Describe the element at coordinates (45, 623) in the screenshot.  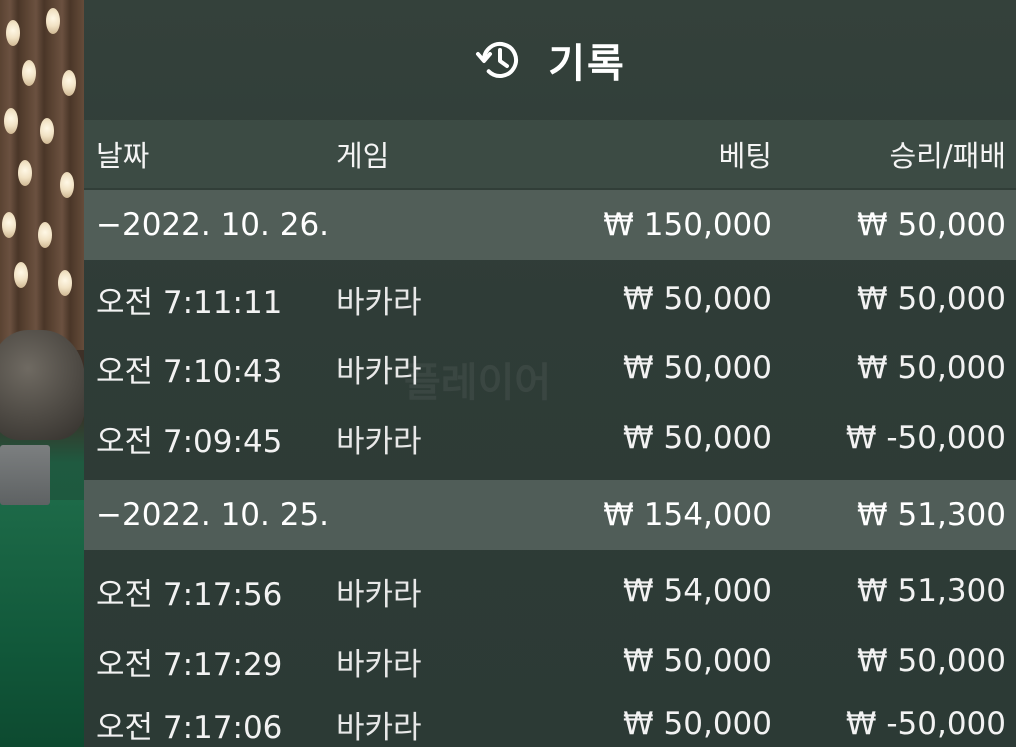
I see `table-felt` at that location.